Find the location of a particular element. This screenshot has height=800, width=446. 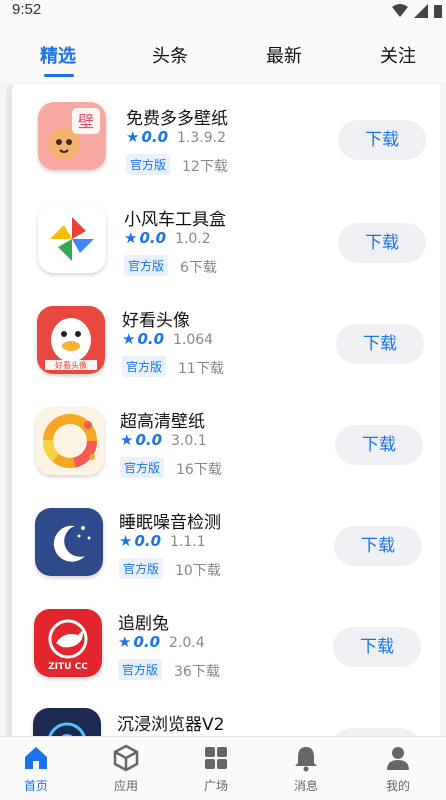

pinwheel-icon is located at coordinates (72, 239).